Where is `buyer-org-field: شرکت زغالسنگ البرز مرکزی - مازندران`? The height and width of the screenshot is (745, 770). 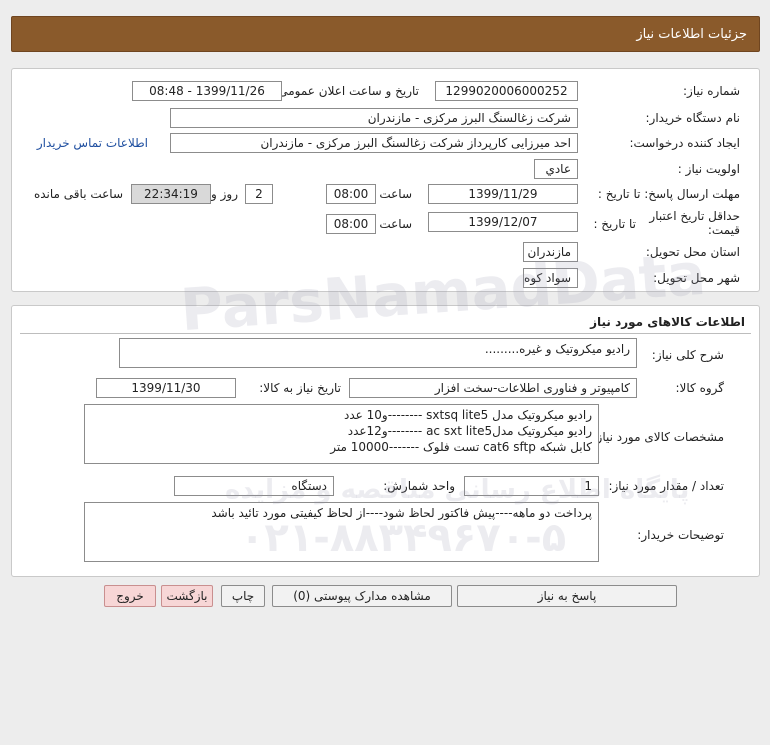
buyer-org-field: شرکت زغالسنگ البرز مرکزی - مازندران is located at coordinates (374, 118).